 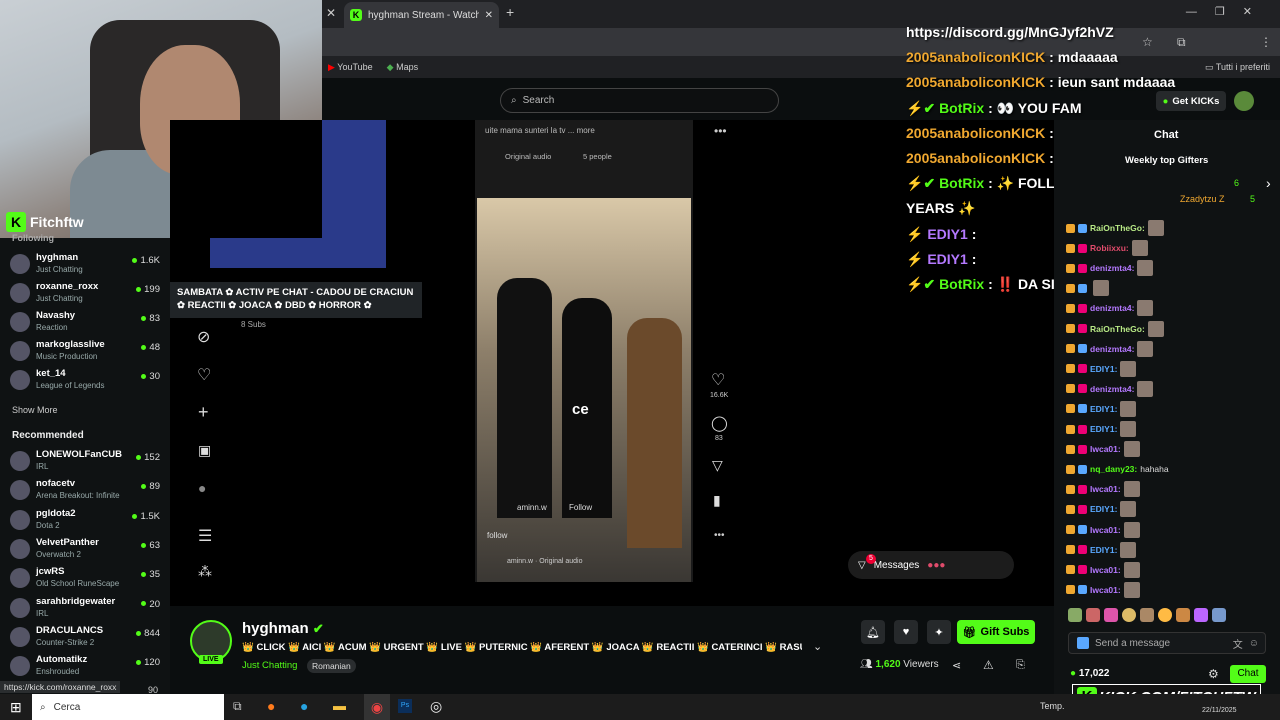 I want to click on report-icon: ⚠, so click(x=988, y=665).